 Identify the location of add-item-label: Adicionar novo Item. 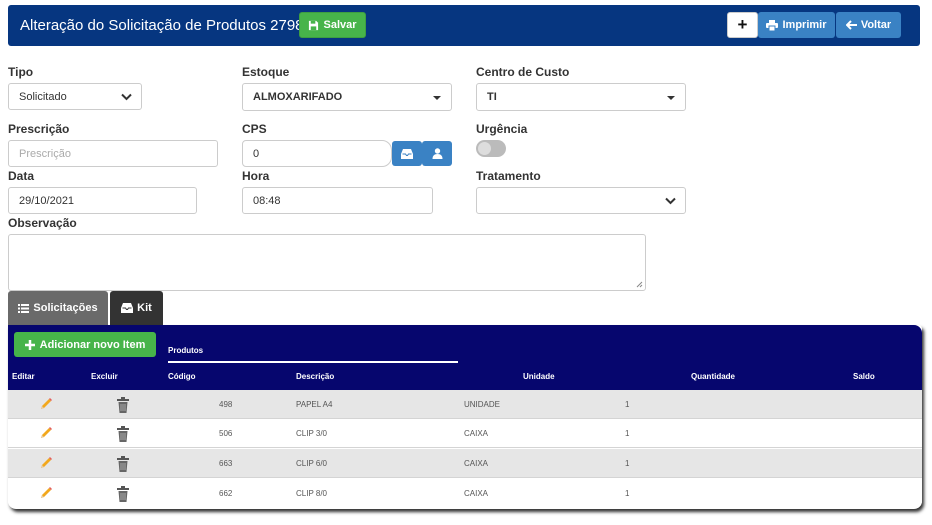
(92, 344).